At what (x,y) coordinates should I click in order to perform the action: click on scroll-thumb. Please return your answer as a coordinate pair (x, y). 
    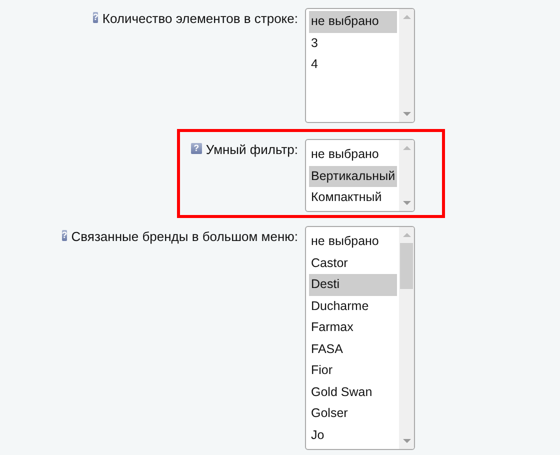
    Looking at the image, I should click on (406, 266).